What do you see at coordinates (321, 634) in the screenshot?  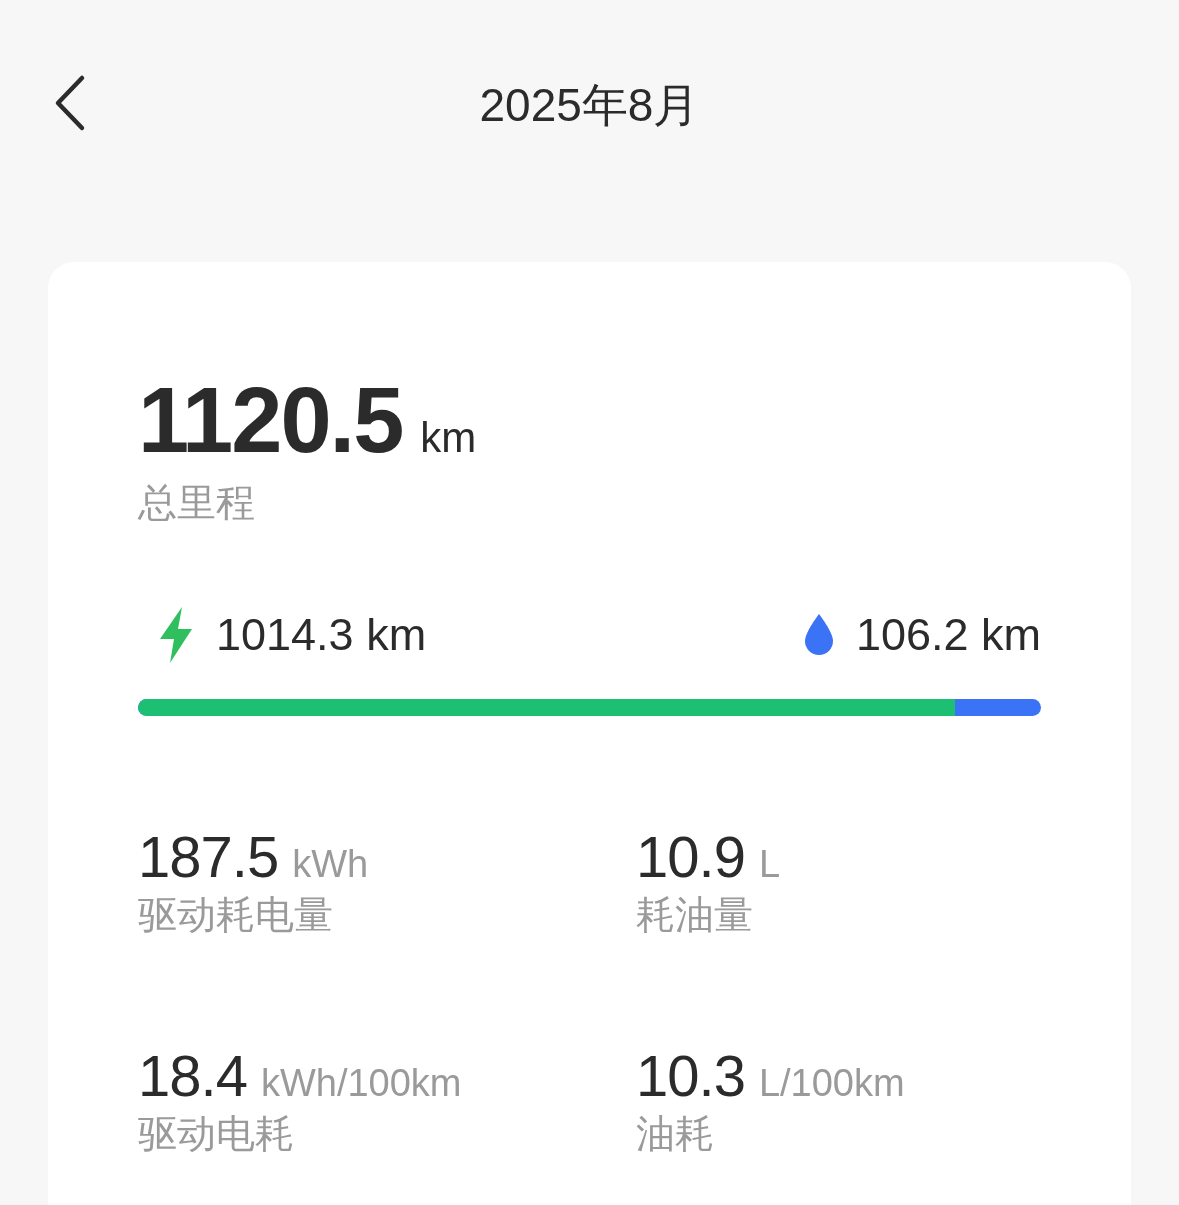 I see `electric-distance: 1014.3 km` at bounding box center [321, 634].